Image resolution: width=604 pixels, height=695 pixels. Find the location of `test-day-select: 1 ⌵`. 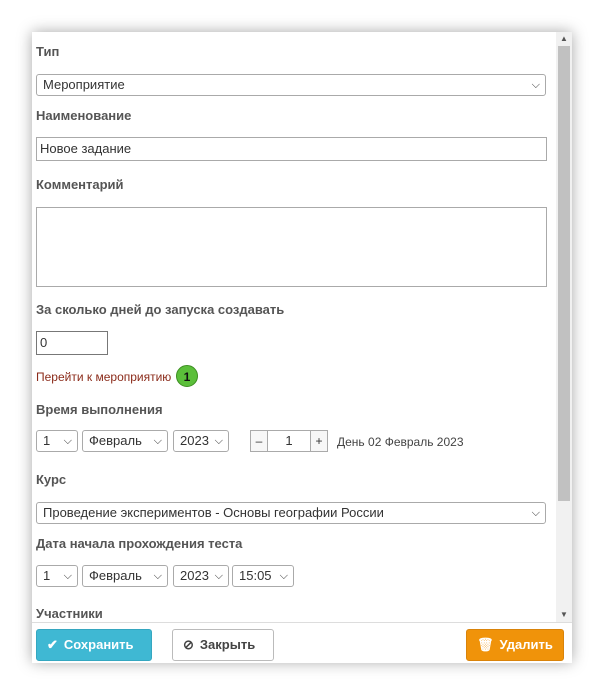

test-day-select: 1 ⌵ is located at coordinates (57, 576).